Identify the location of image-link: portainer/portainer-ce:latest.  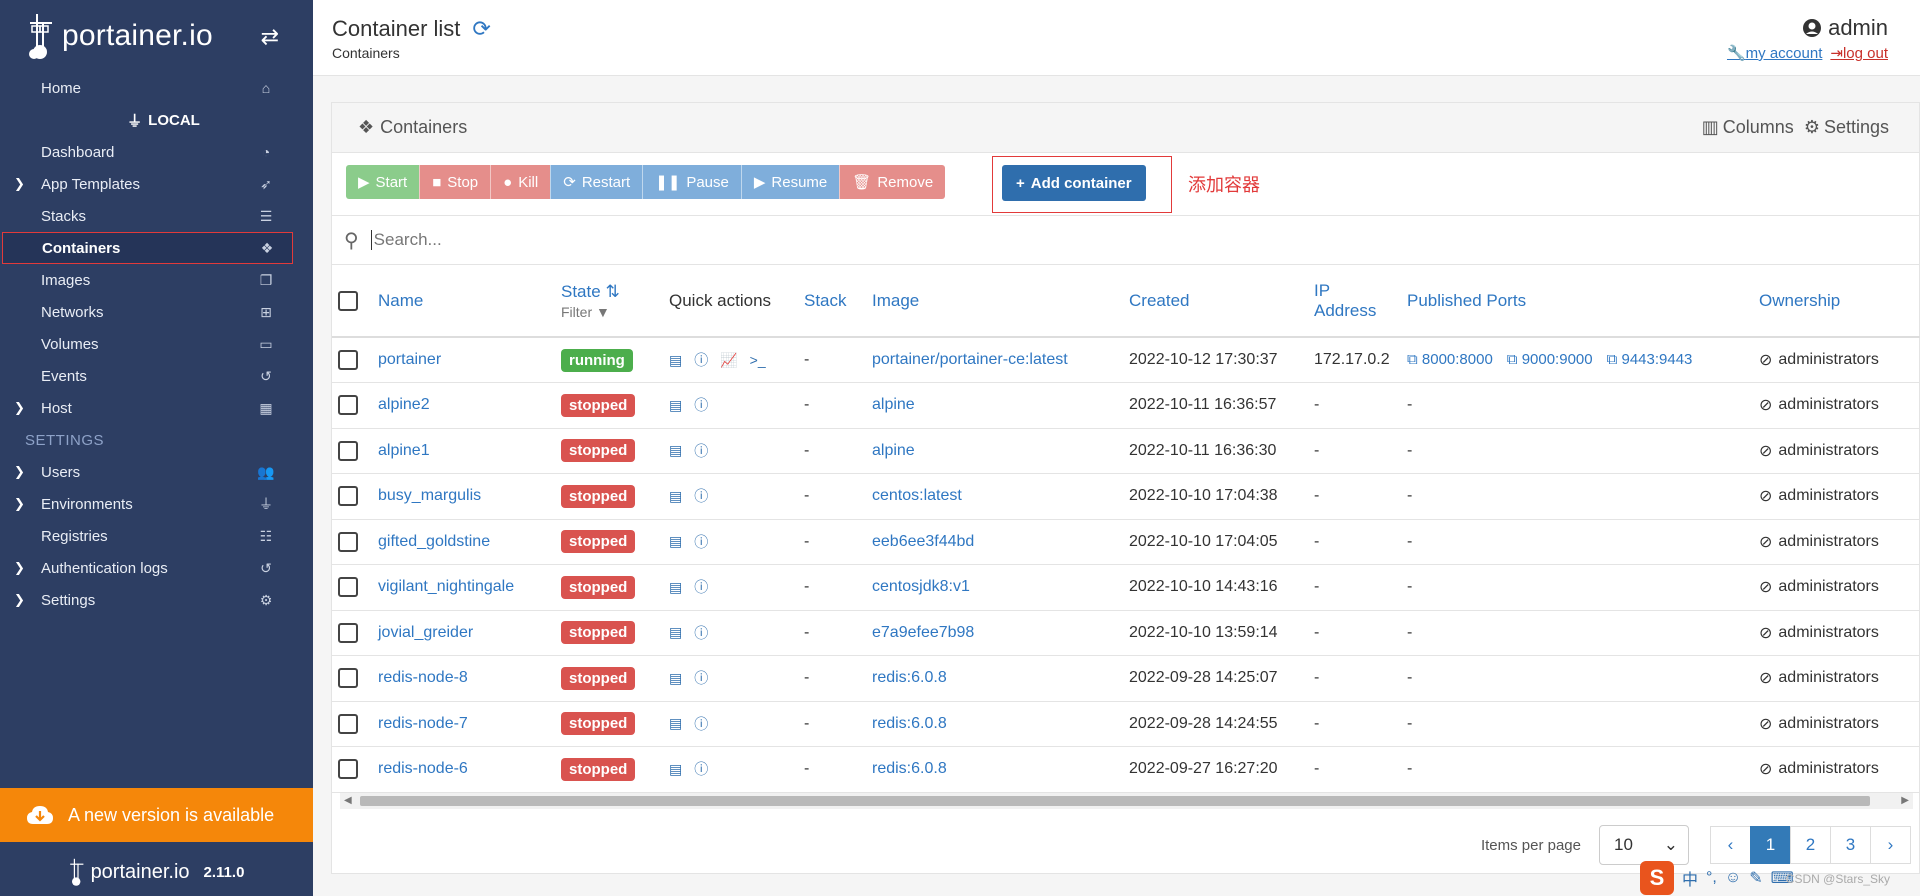
(970, 359).